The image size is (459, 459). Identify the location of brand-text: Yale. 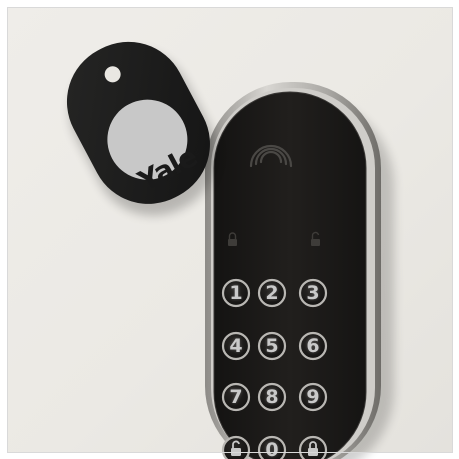
(167, 168).